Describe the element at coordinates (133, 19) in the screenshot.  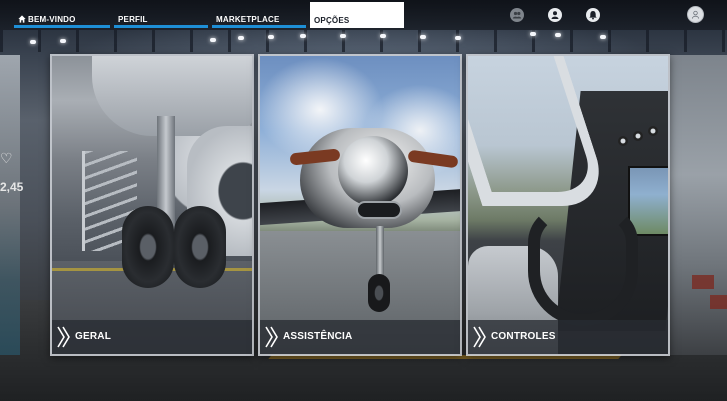
I see `tab-label: PERFIL` at that location.